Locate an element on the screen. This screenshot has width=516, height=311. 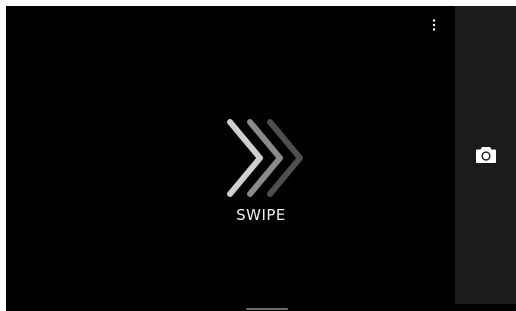
swipe-label: SWIPE is located at coordinates (261, 215).